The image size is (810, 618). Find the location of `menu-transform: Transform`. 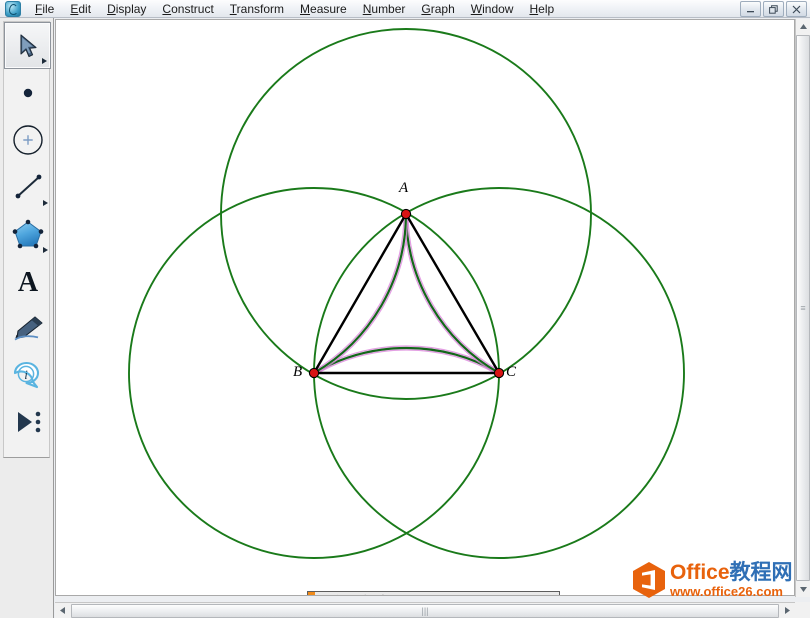

menu-transform: Transform is located at coordinates (257, 9).